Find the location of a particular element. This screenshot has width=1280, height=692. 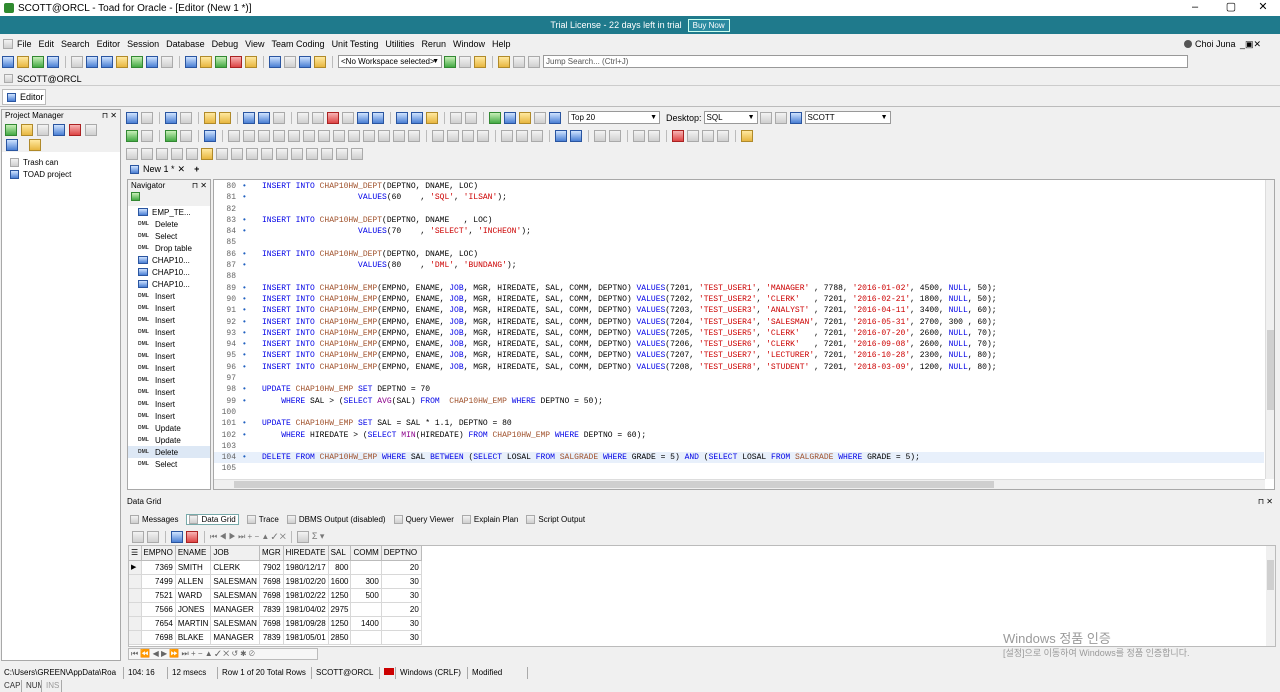

print-icon is located at coordinates (303, 117).